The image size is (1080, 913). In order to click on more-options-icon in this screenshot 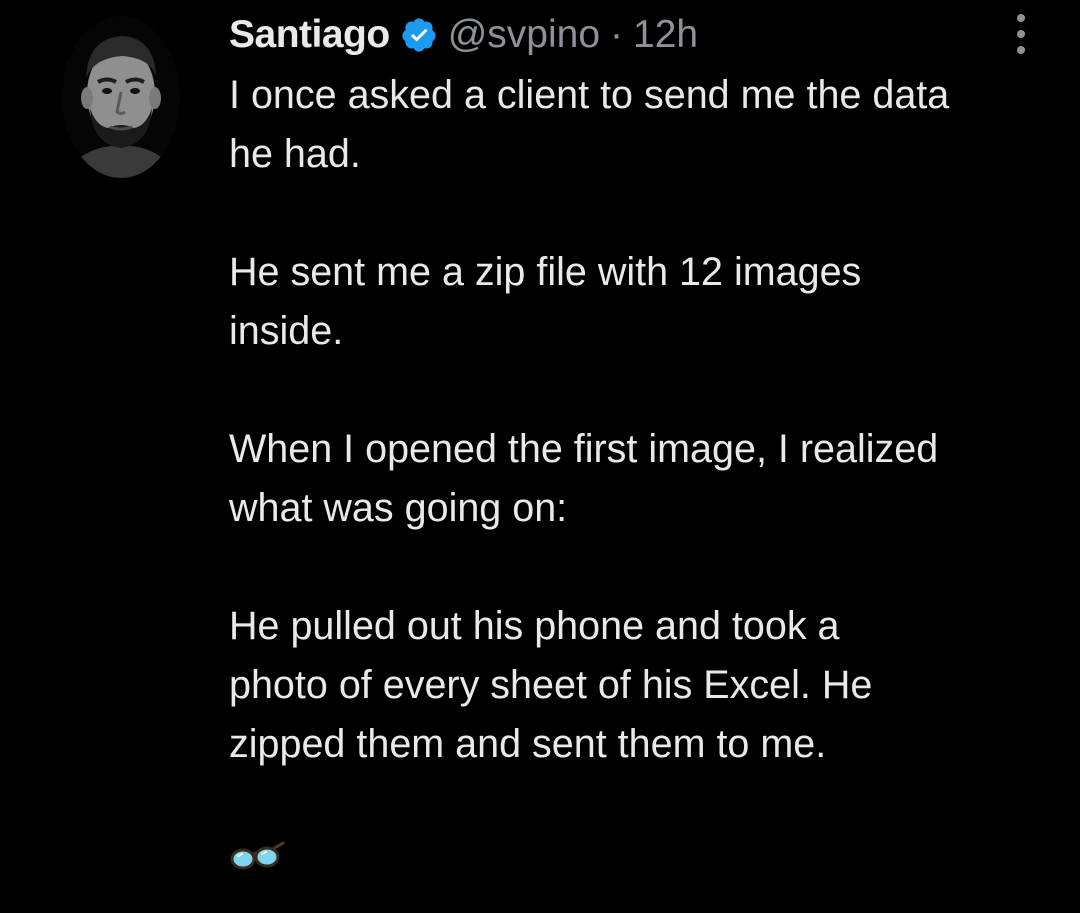, I will do `click(1021, 34)`.